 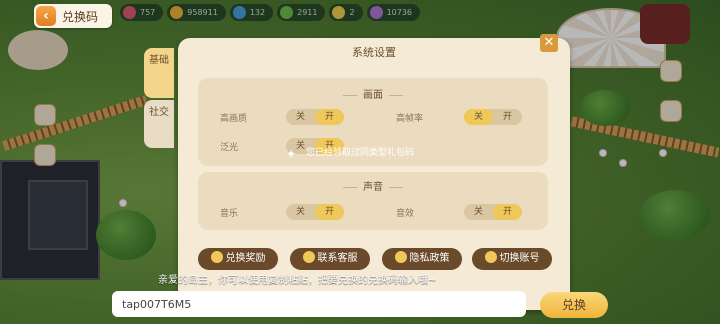 What do you see at coordinates (549, 43) in the screenshot?
I see `close-icon: ✕` at bounding box center [549, 43].